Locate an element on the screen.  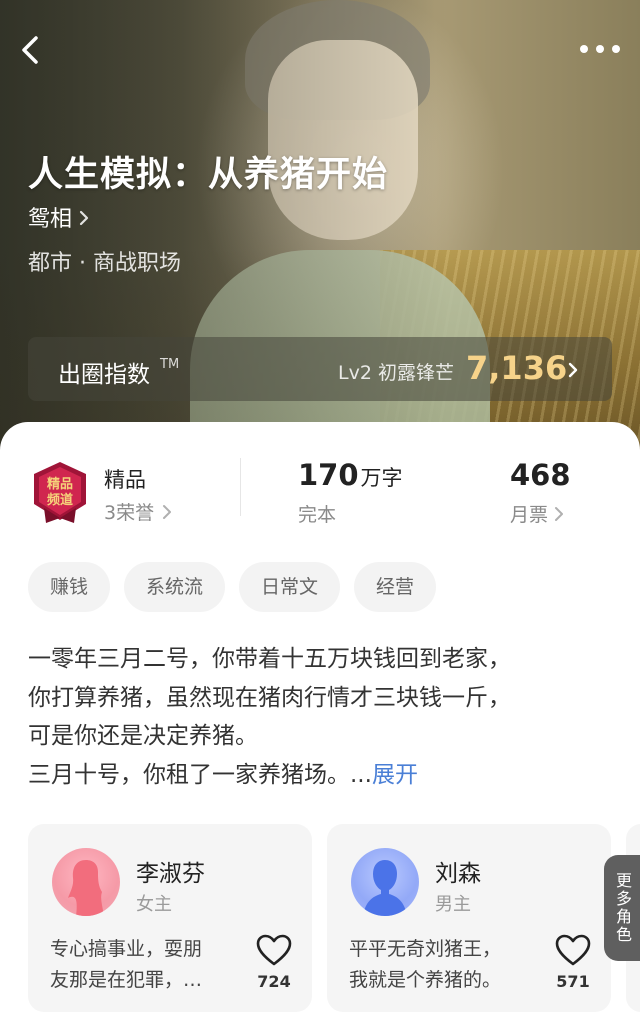
character-name: 李淑芬 is located at coordinates (170, 874).